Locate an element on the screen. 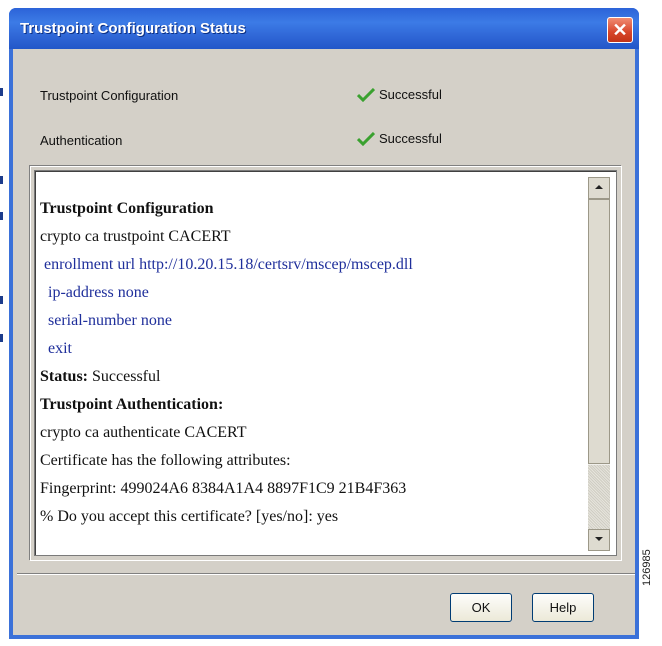 This screenshot has width=662, height=646. close-icon: ✕ is located at coordinates (620, 30).